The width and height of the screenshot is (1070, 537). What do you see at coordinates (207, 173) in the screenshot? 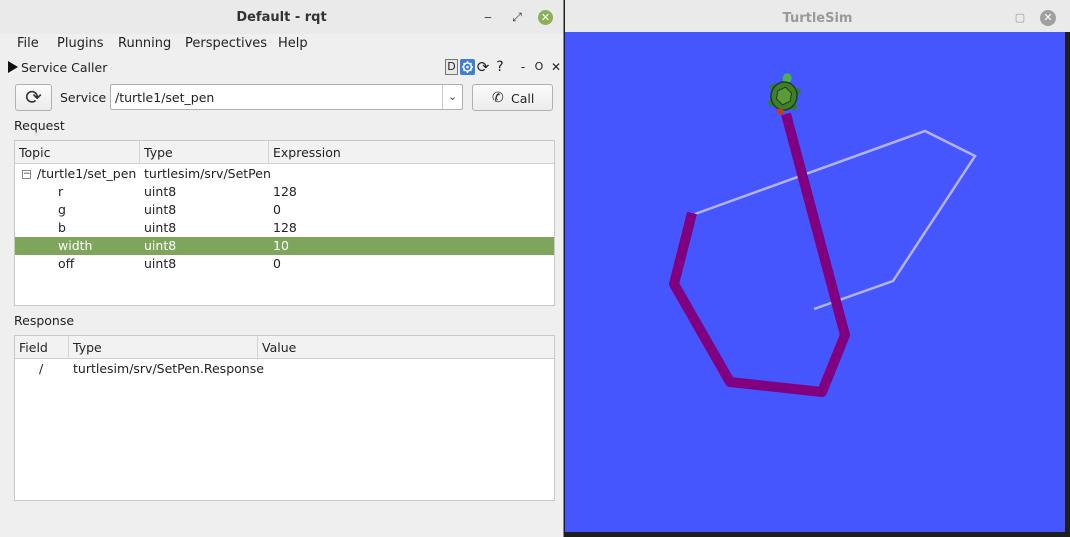
I see `root-type: turtlesim/srv/SetPen` at bounding box center [207, 173].